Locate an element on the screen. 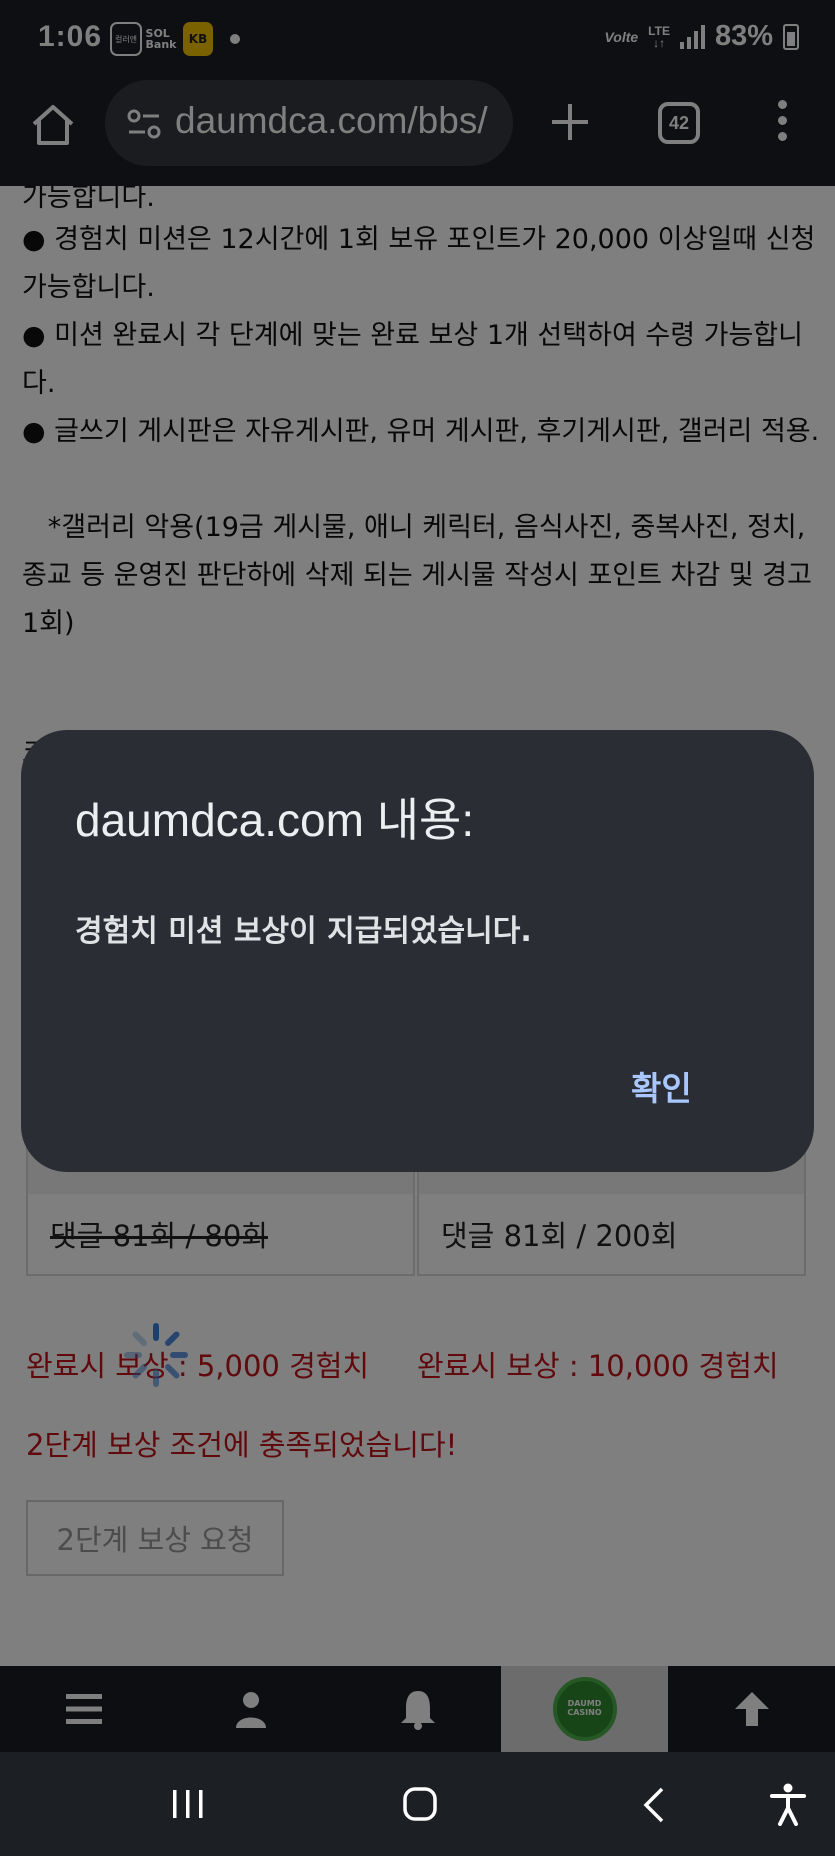 This screenshot has width=835, height=1856. recent-apps-icon is located at coordinates (188, 1806).